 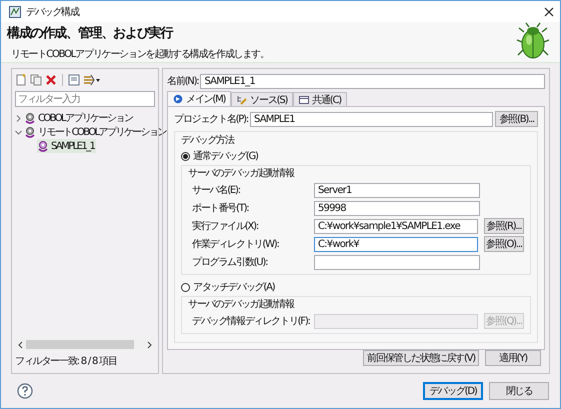 What do you see at coordinates (219, 156) in the screenshot?
I see `radio-option: 通常デバッグ(G)` at bounding box center [219, 156].